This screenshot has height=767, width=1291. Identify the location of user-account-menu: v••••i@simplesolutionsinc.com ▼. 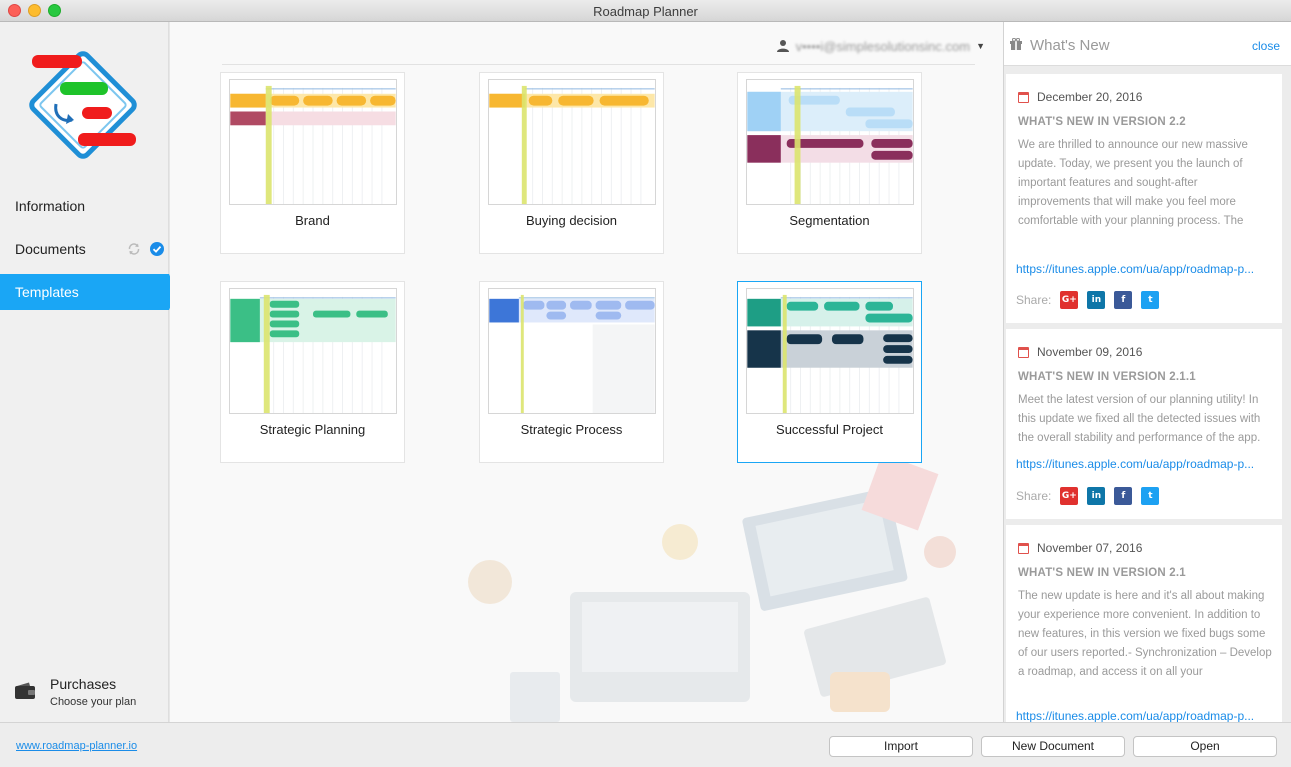
(880, 46).